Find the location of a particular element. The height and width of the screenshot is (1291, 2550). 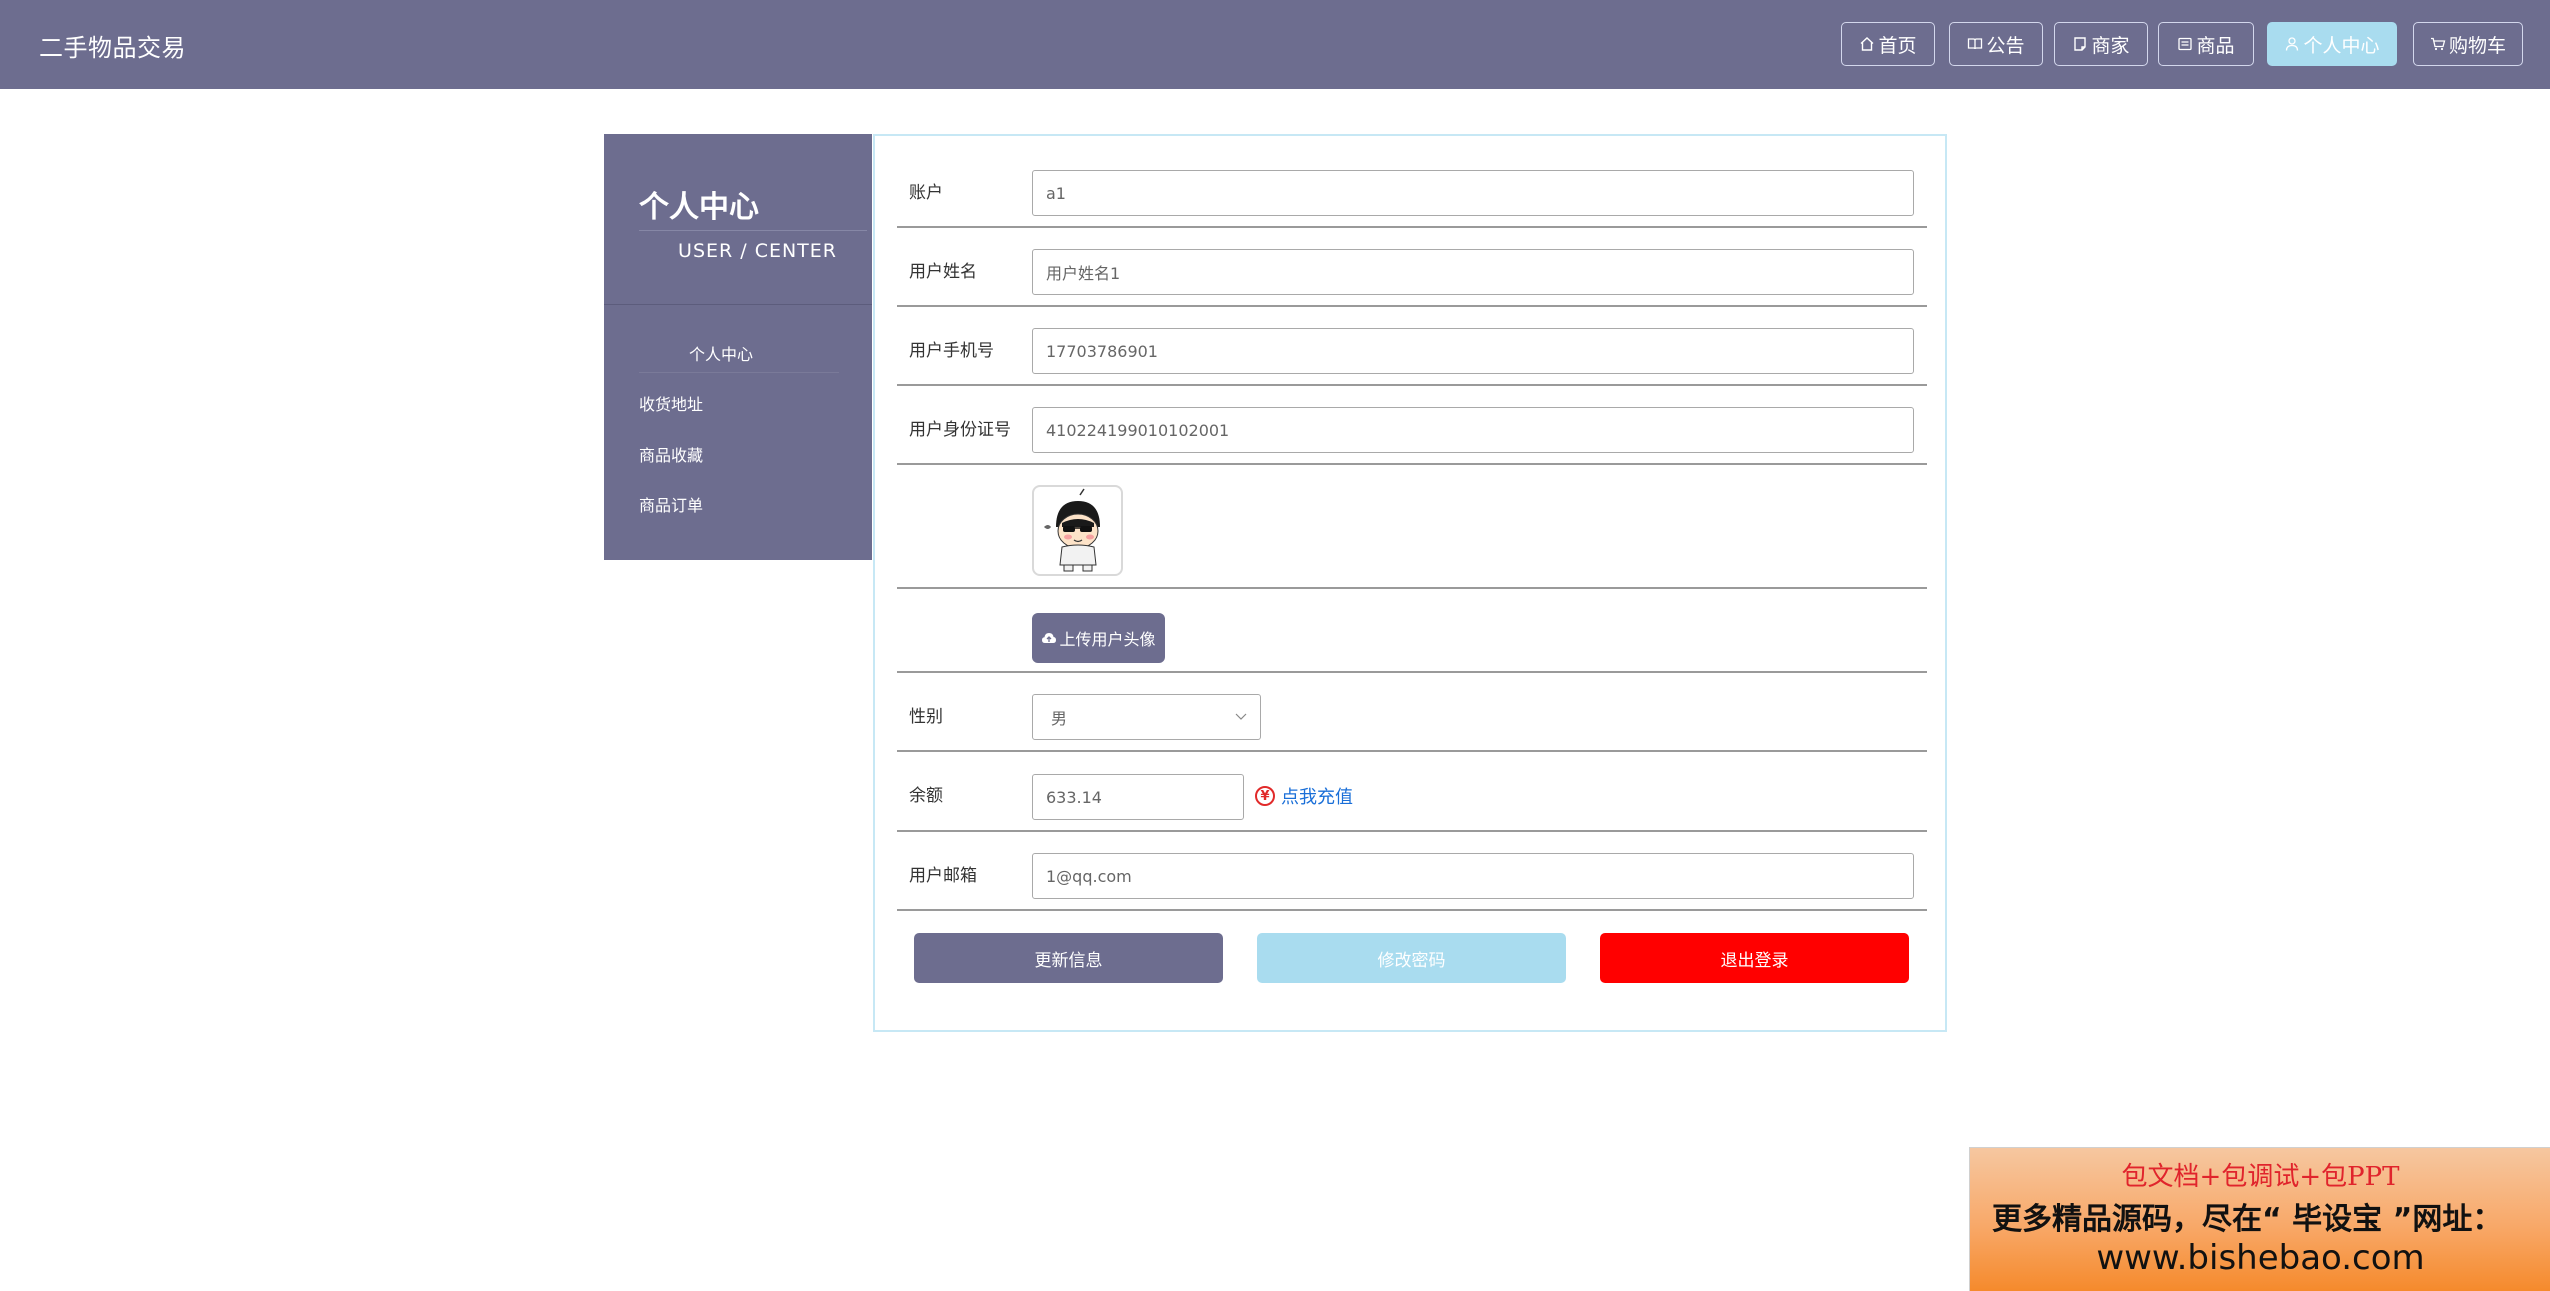

gender-select: 男 is located at coordinates (1146, 717).